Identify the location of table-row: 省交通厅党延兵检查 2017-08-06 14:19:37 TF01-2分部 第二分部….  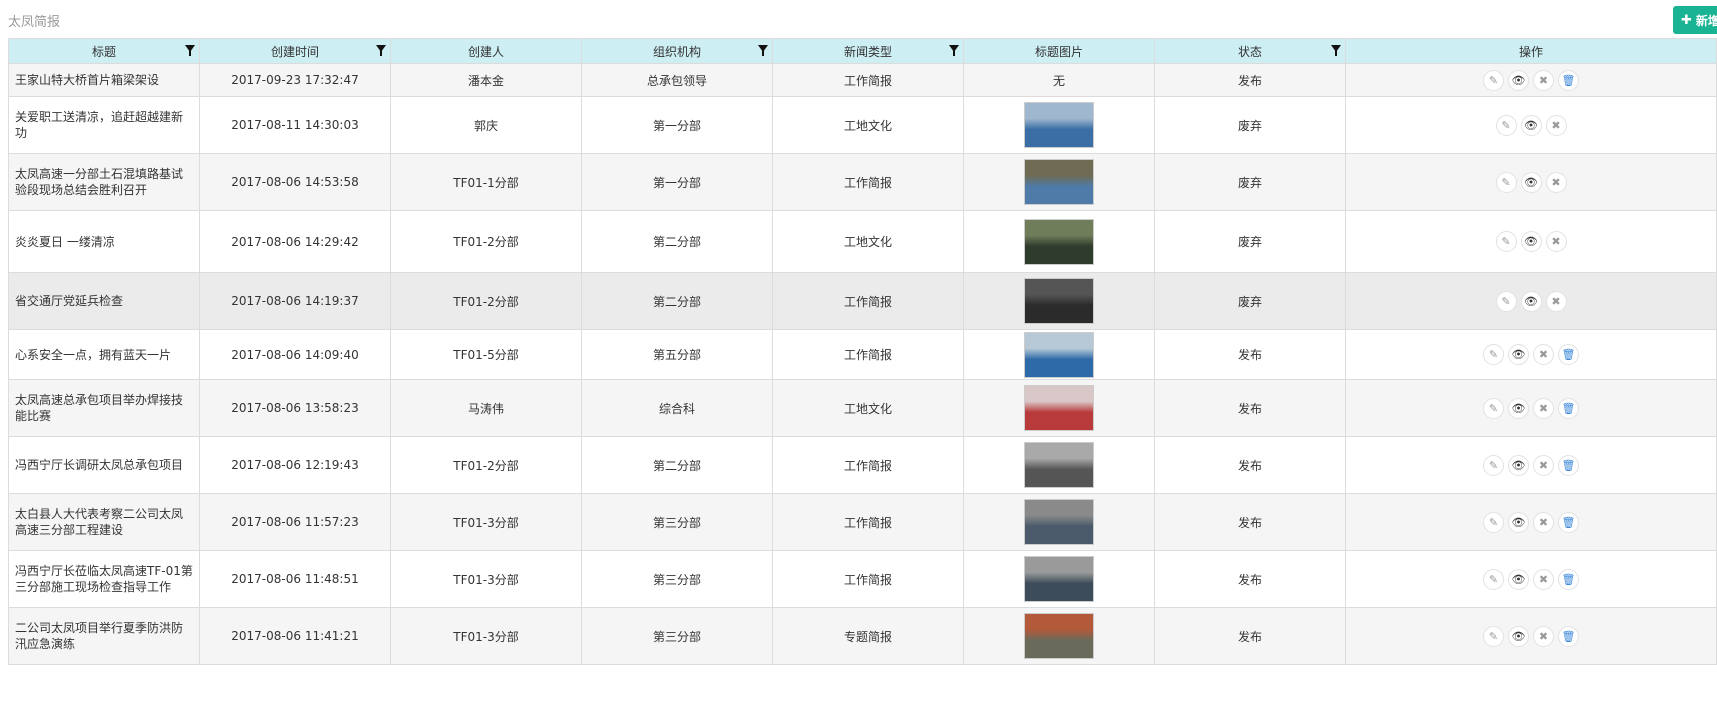
(862, 301).